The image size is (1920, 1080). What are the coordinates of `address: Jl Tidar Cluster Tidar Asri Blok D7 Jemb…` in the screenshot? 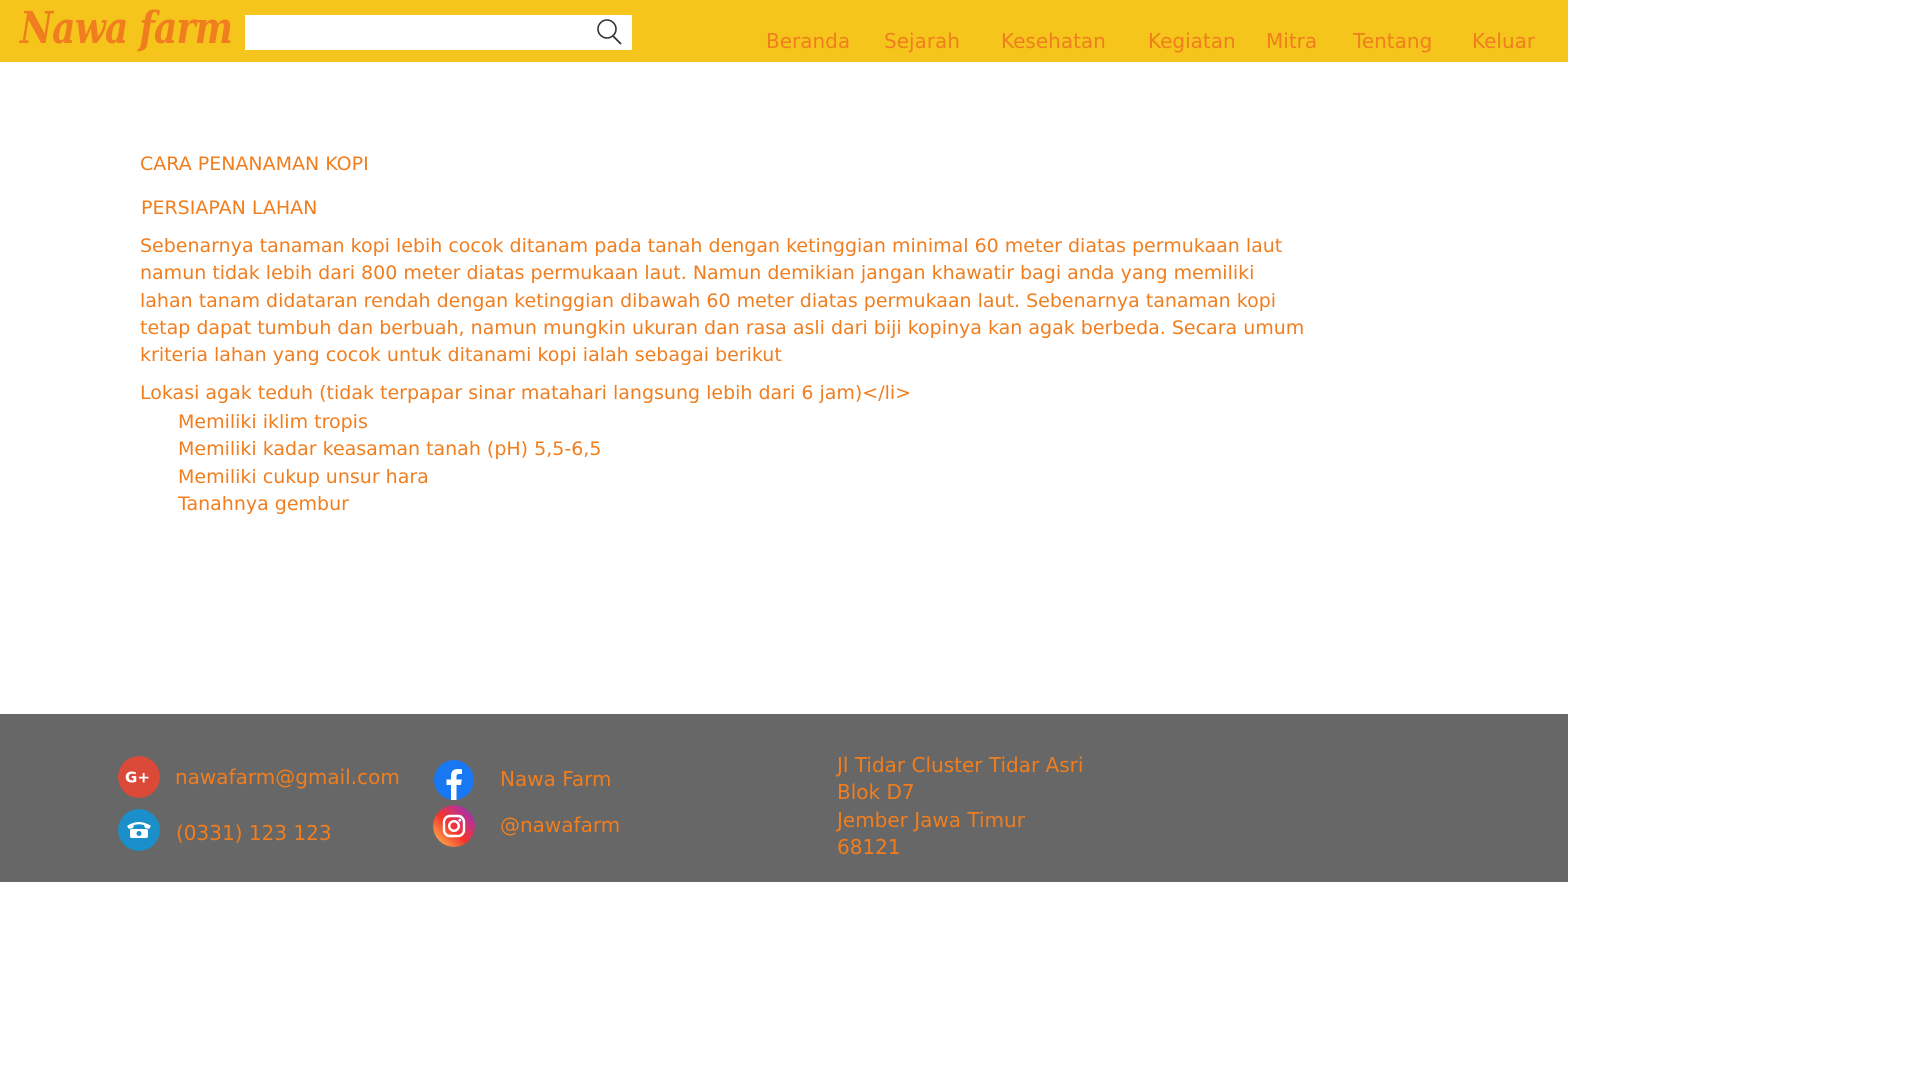 It's located at (960, 806).